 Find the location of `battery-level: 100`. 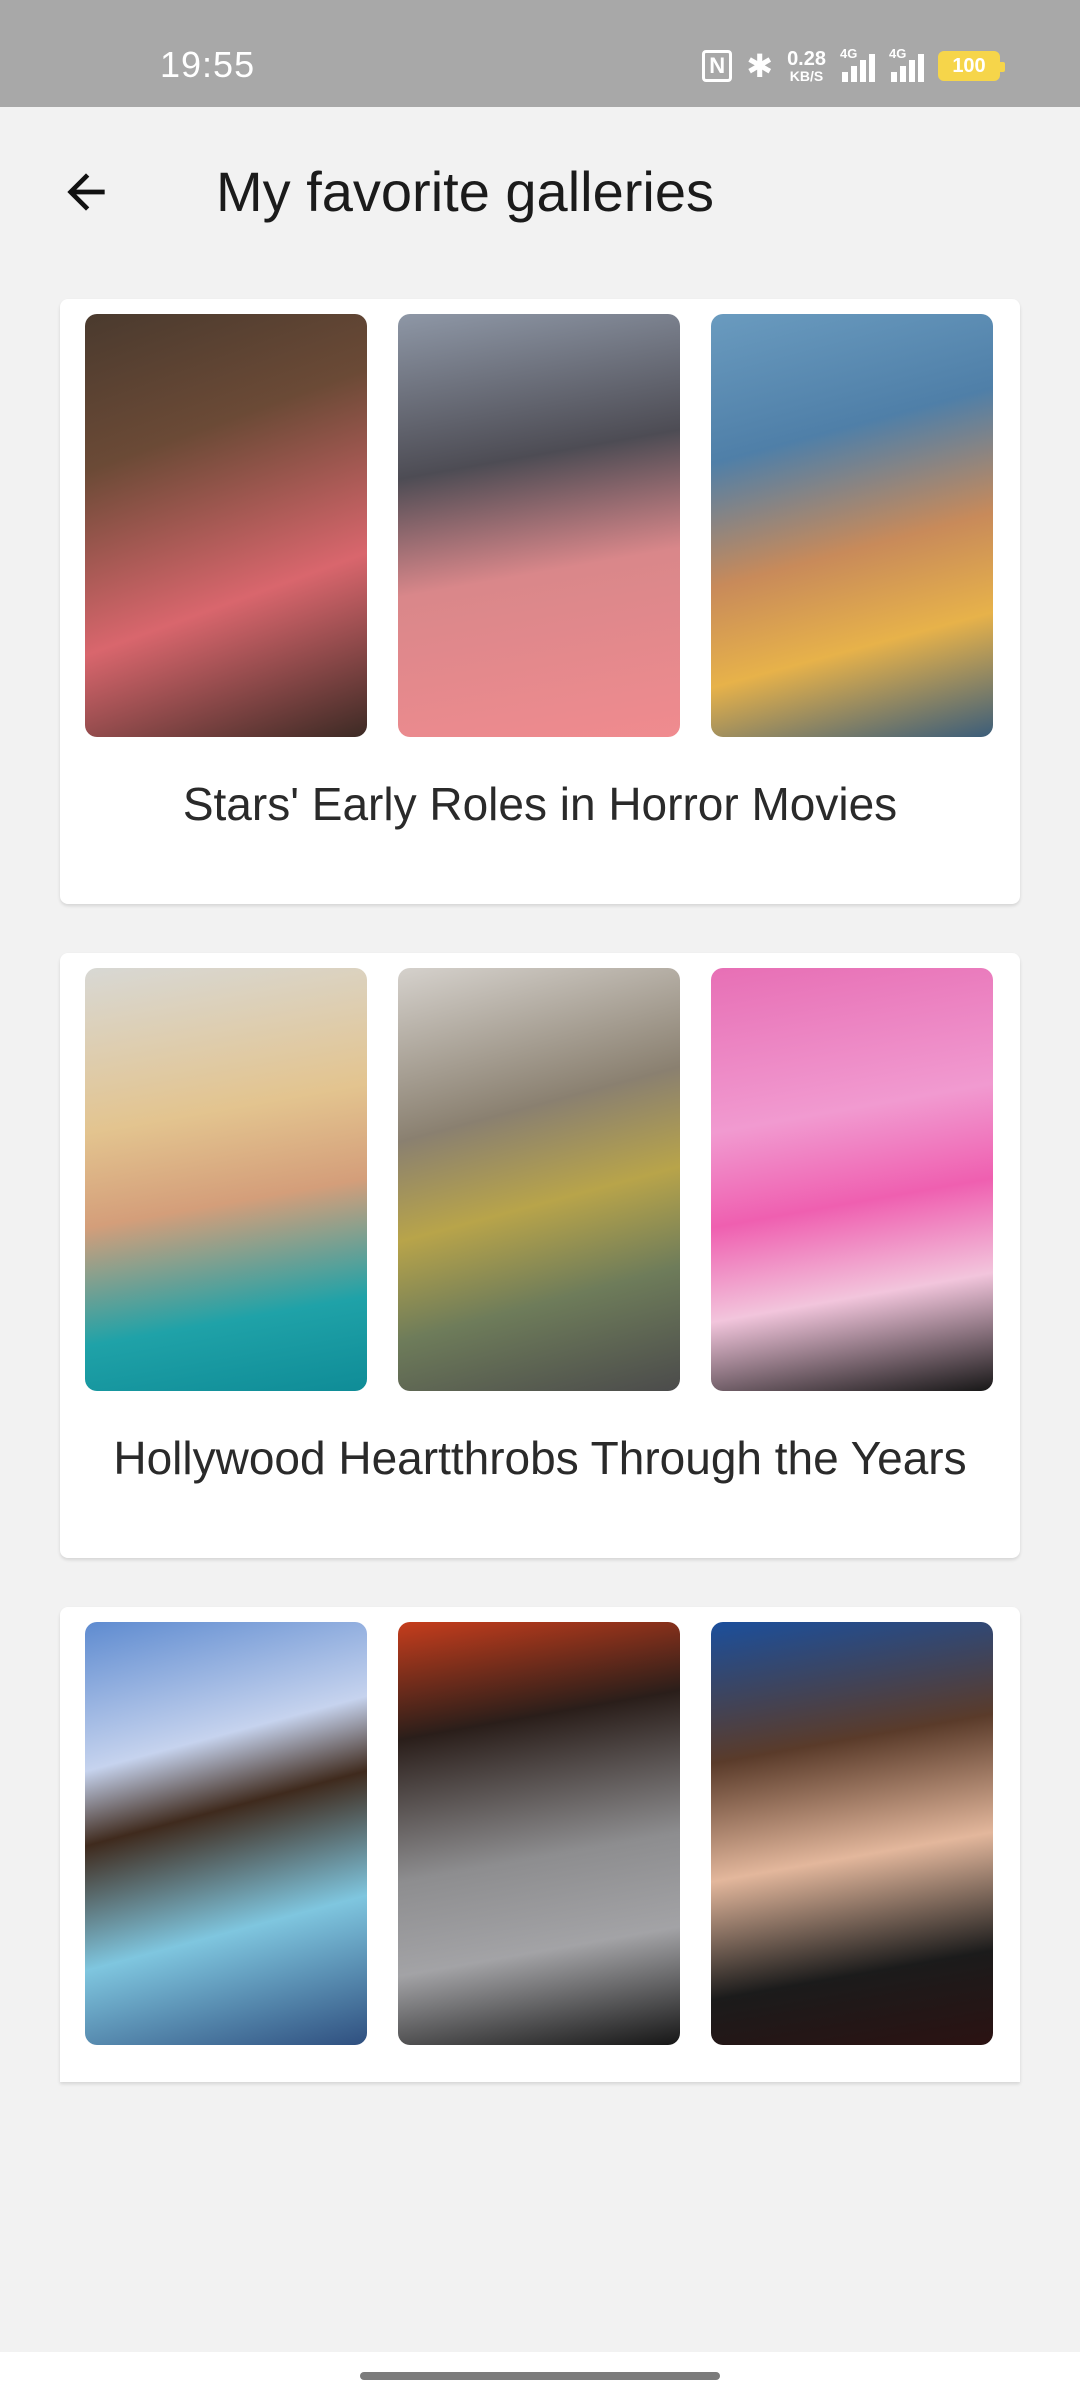

battery-level: 100 is located at coordinates (969, 65).